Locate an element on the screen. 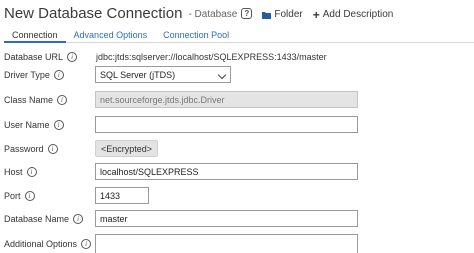 This screenshot has height=253, width=474. user-name-row: User Name i is located at coordinates (34, 125).